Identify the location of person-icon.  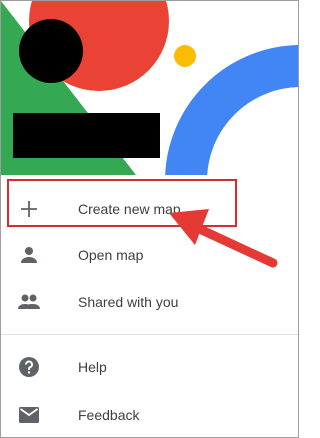
(29, 255).